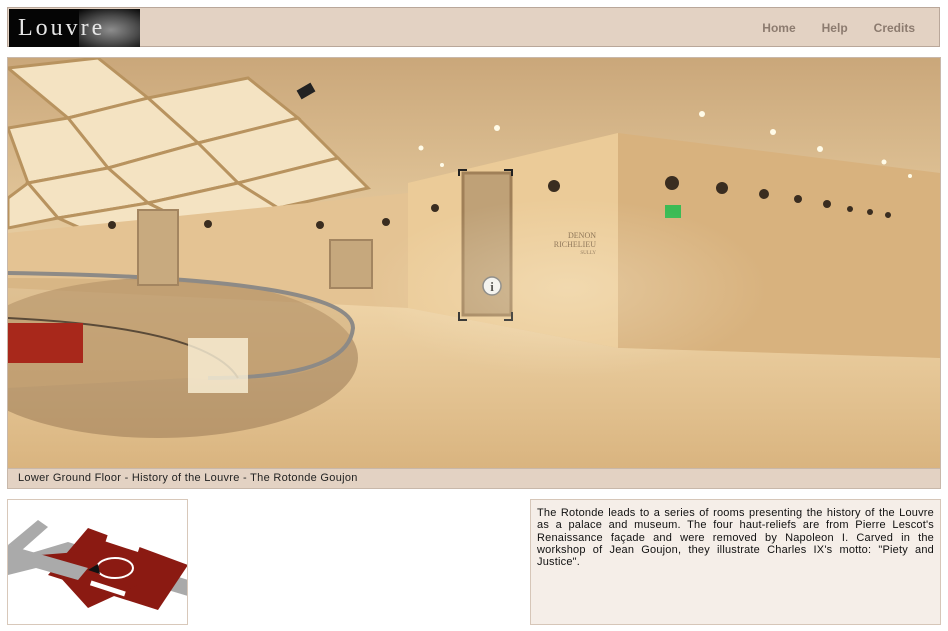 This screenshot has width=948, height=631. What do you see at coordinates (158, 247) in the screenshot?
I see `relief-left` at bounding box center [158, 247].